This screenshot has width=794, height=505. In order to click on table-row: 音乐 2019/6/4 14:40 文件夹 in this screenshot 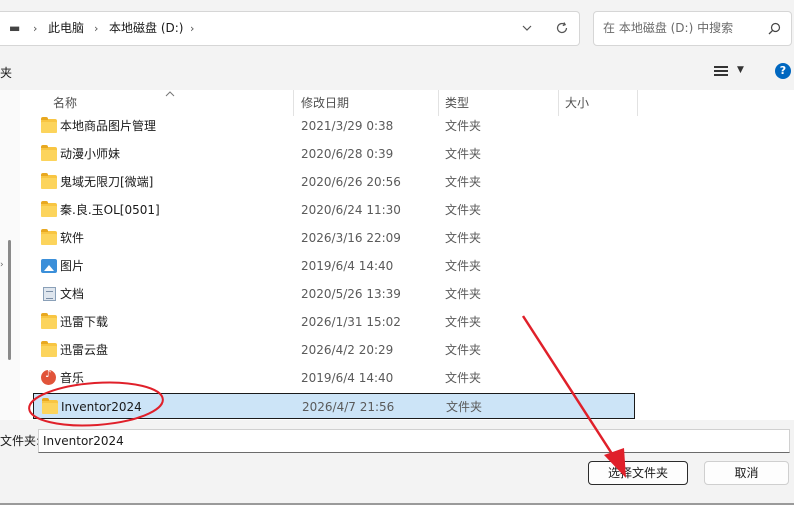, I will do `click(334, 378)`.